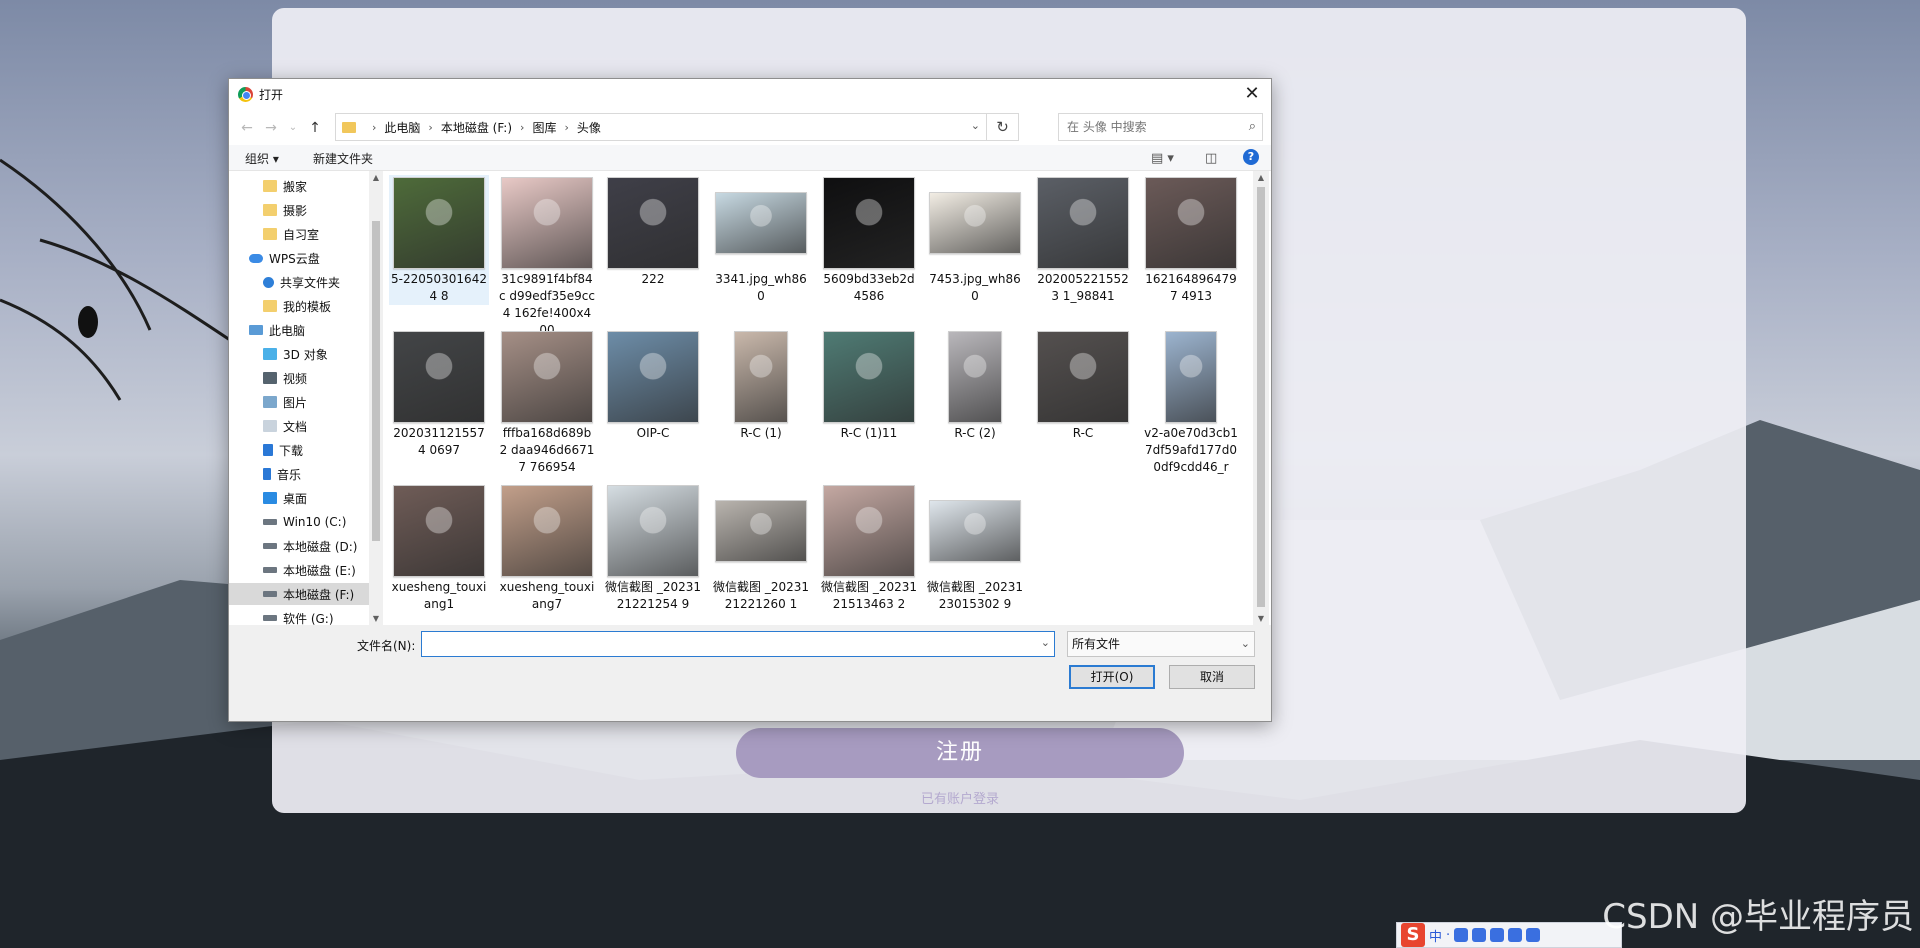 The height and width of the screenshot is (948, 1920). I want to click on login-link: 已有账户登录, so click(960, 797).